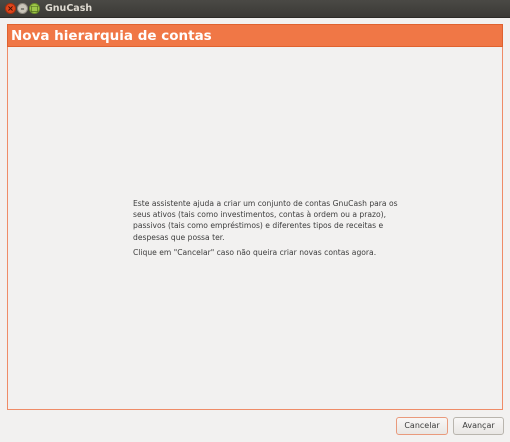 The height and width of the screenshot is (442, 510). What do you see at coordinates (111, 36) in the screenshot?
I see `page-title: Nova hierarquia de contas` at bounding box center [111, 36].